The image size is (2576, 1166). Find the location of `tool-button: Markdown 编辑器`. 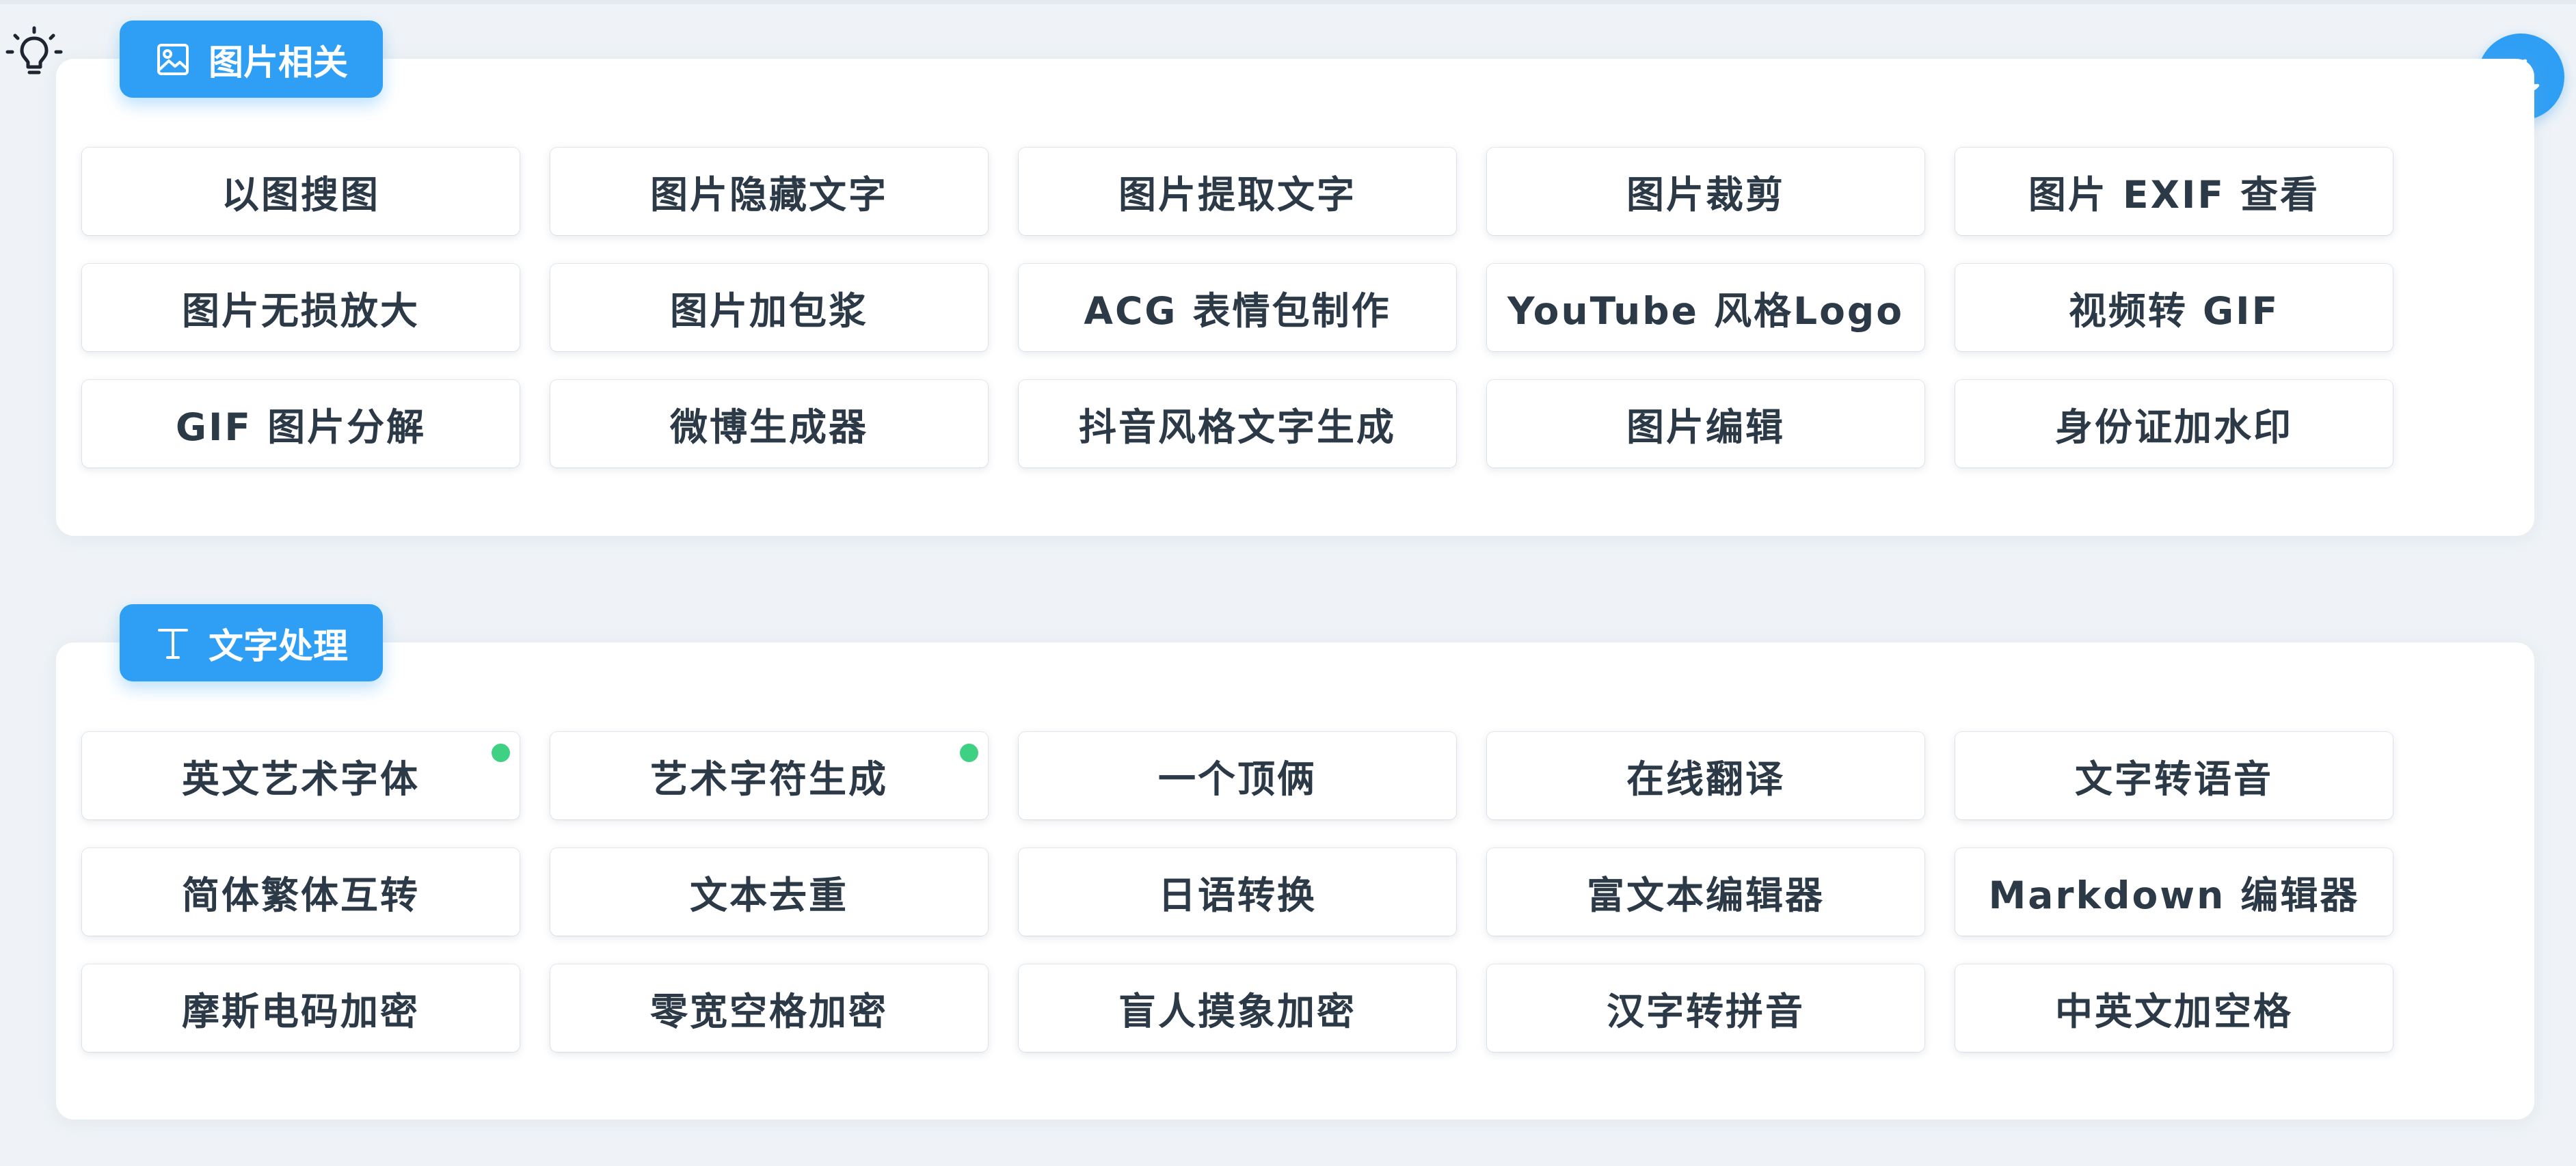

tool-button: Markdown 编辑器 is located at coordinates (2174, 892).